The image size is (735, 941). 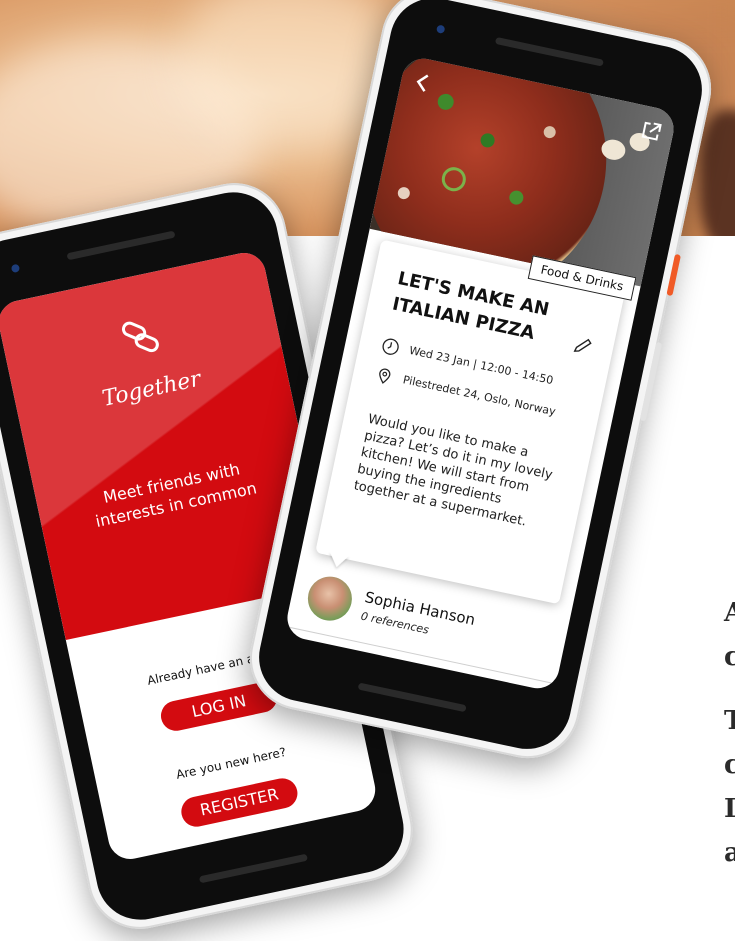 What do you see at coordinates (729, 853) in the screenshot?
I see `article-letter: a` at bounding box center [729, 853].